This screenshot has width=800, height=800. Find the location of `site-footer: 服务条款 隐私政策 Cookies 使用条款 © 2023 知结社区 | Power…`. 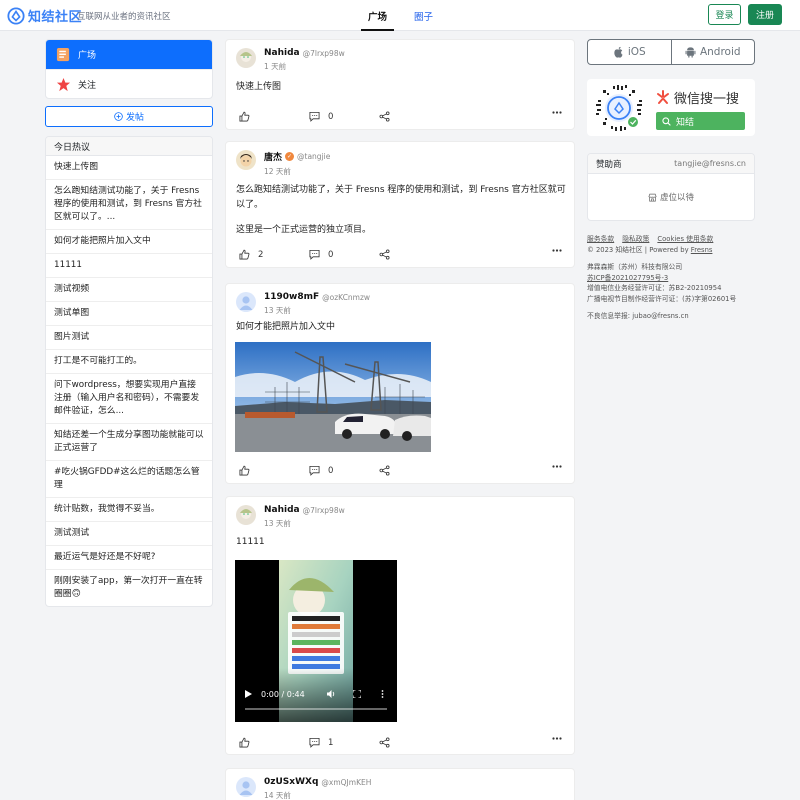

site-footer: 服务条款 隐私政策 Cookies 使用条款 © 2023 知结社区 | Power… is located at coordinates (677, 278).